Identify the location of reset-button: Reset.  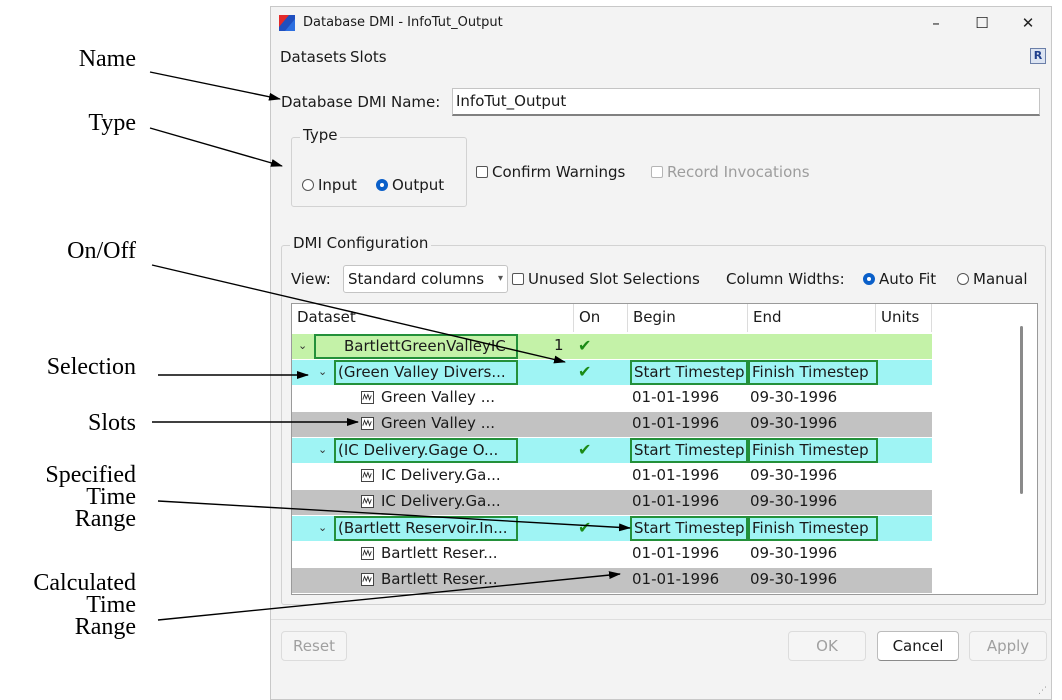
(314, 646).